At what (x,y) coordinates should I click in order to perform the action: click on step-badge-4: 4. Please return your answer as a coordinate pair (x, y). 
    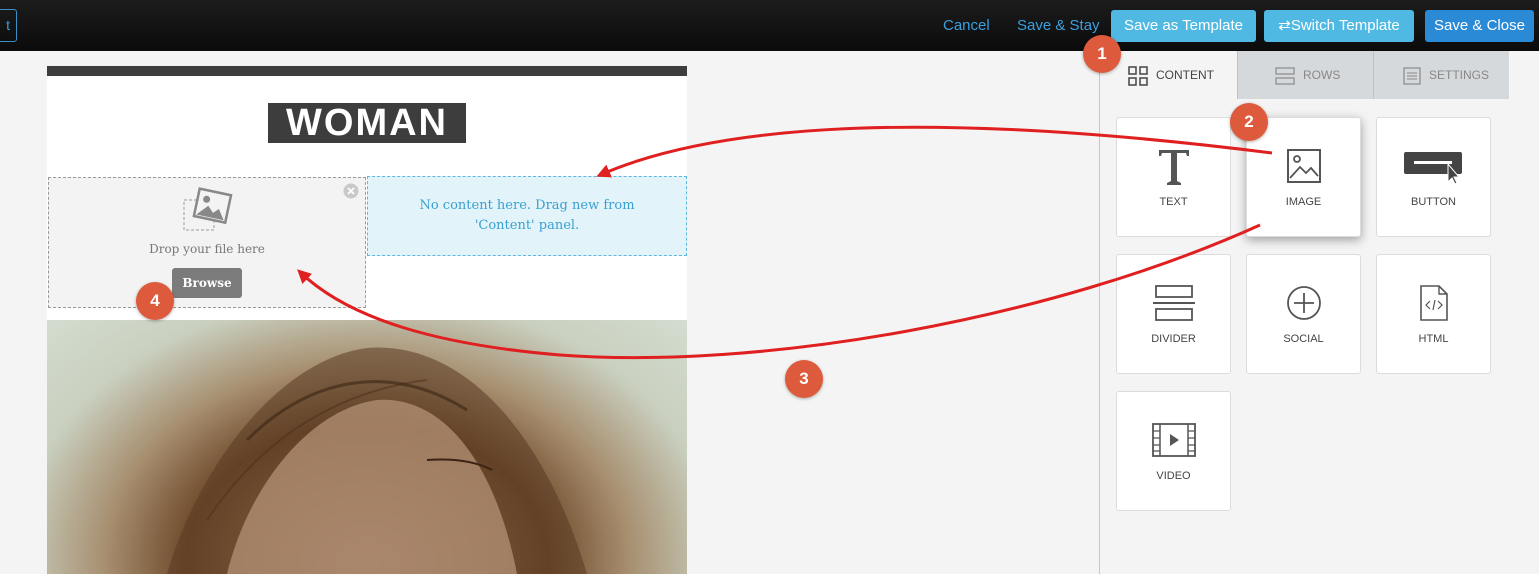
    Looking at the image, I should click on (155, 301).